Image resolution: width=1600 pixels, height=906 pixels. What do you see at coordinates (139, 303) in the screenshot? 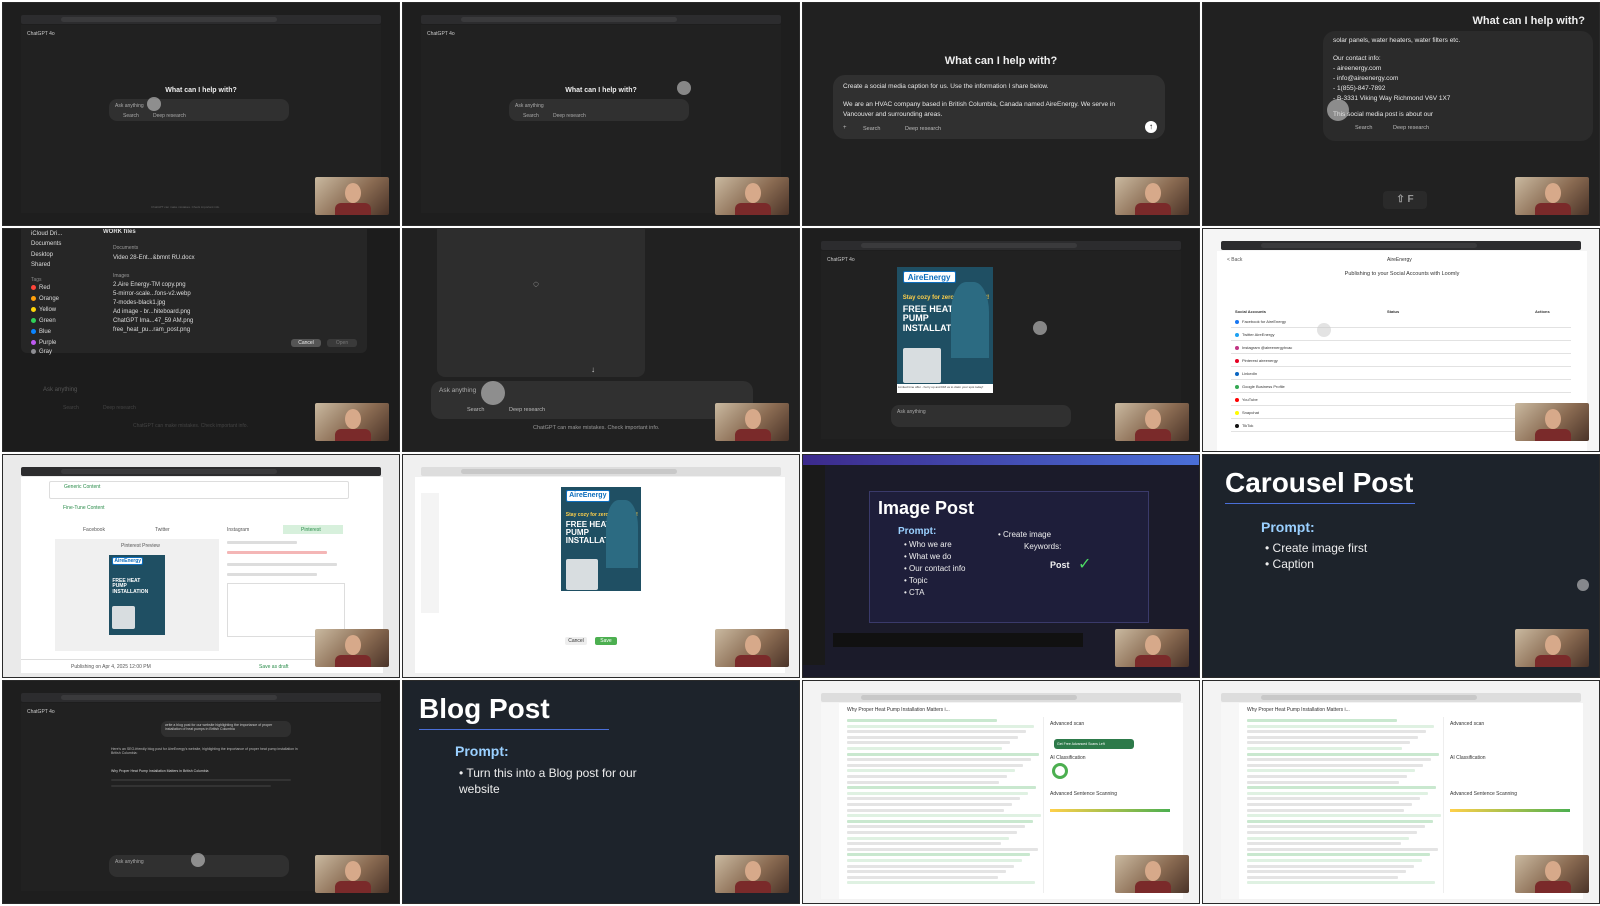
I see `file-item: 7-modes-black1.jpg` at bounding box center [139, 303].